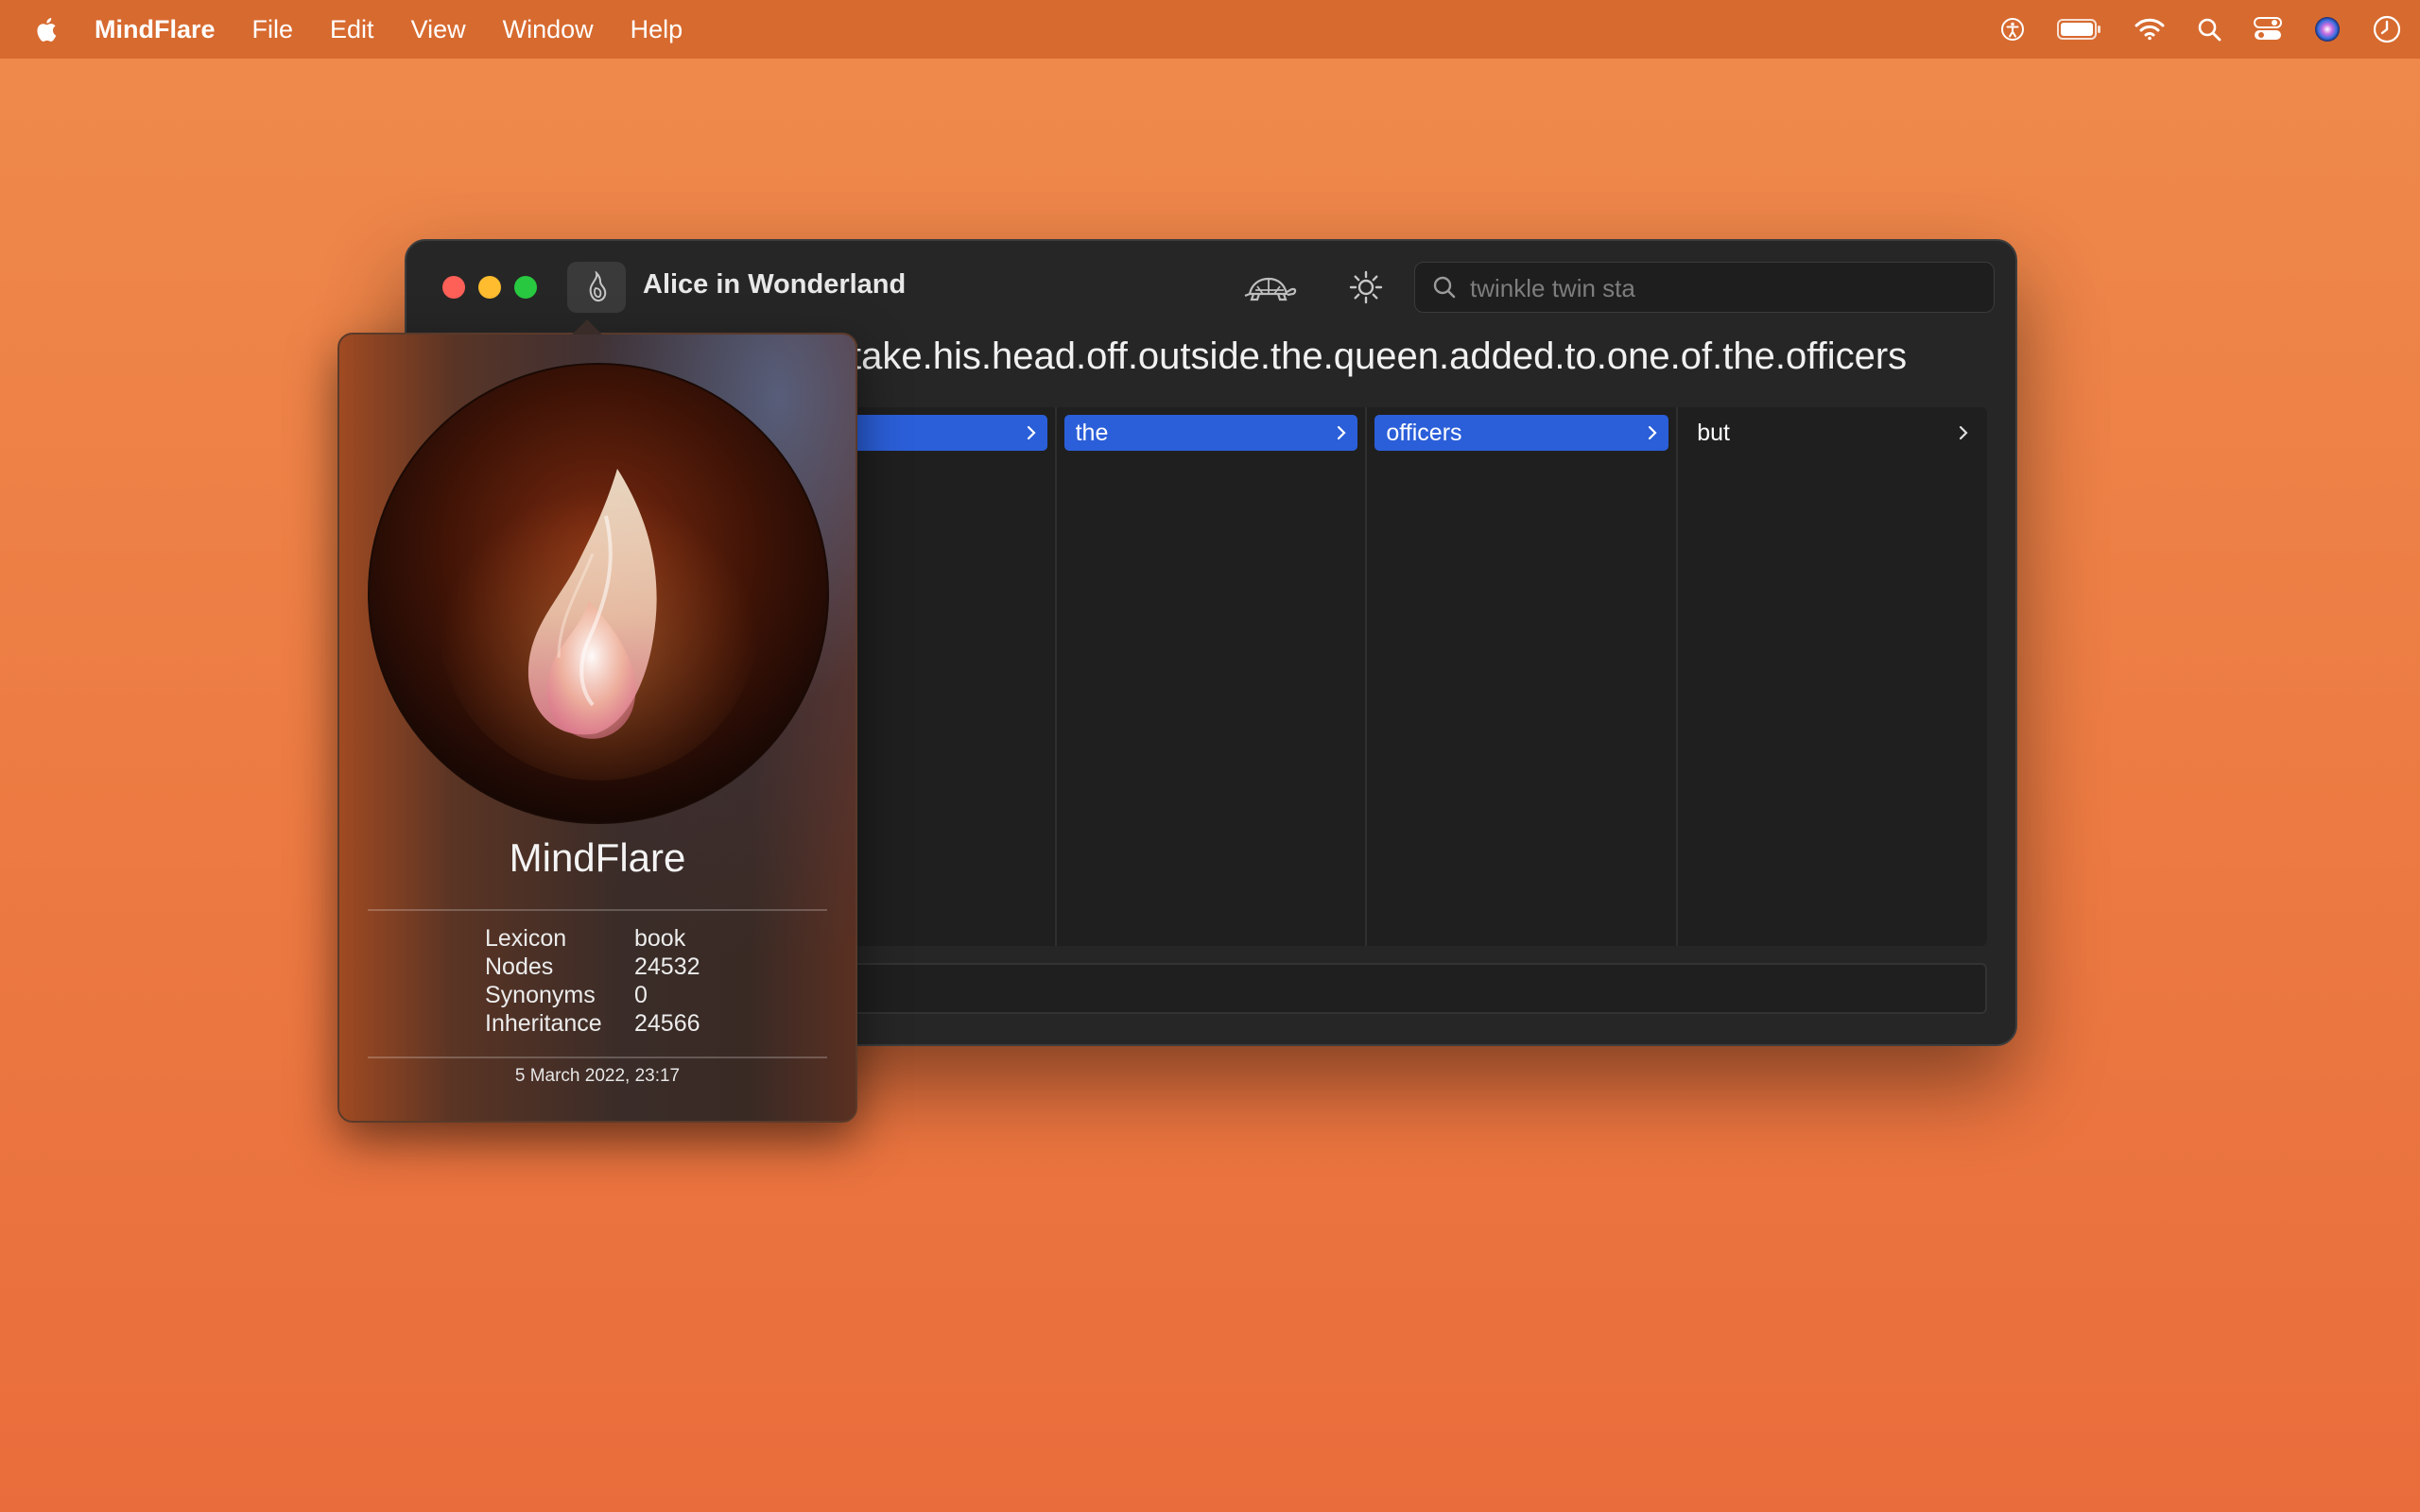 This screenshot has height=1512, width=2420. What do you see at coordinates (657, 29) in the screenshot?
I see `menu-help: Help` at bounding box center [657, 29].